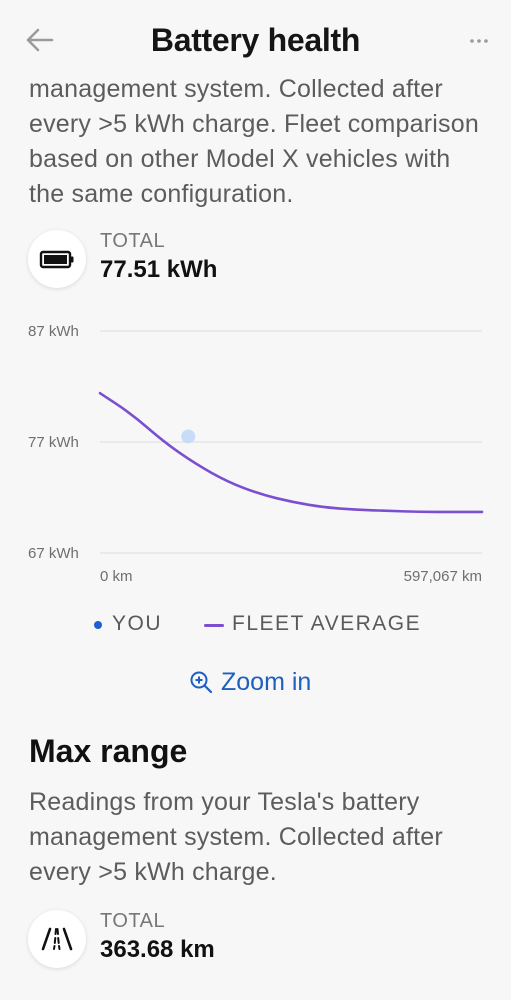 This screenshot has height=1000, width=511. I want to click on more-horizontal-icon, so click(479, 41).